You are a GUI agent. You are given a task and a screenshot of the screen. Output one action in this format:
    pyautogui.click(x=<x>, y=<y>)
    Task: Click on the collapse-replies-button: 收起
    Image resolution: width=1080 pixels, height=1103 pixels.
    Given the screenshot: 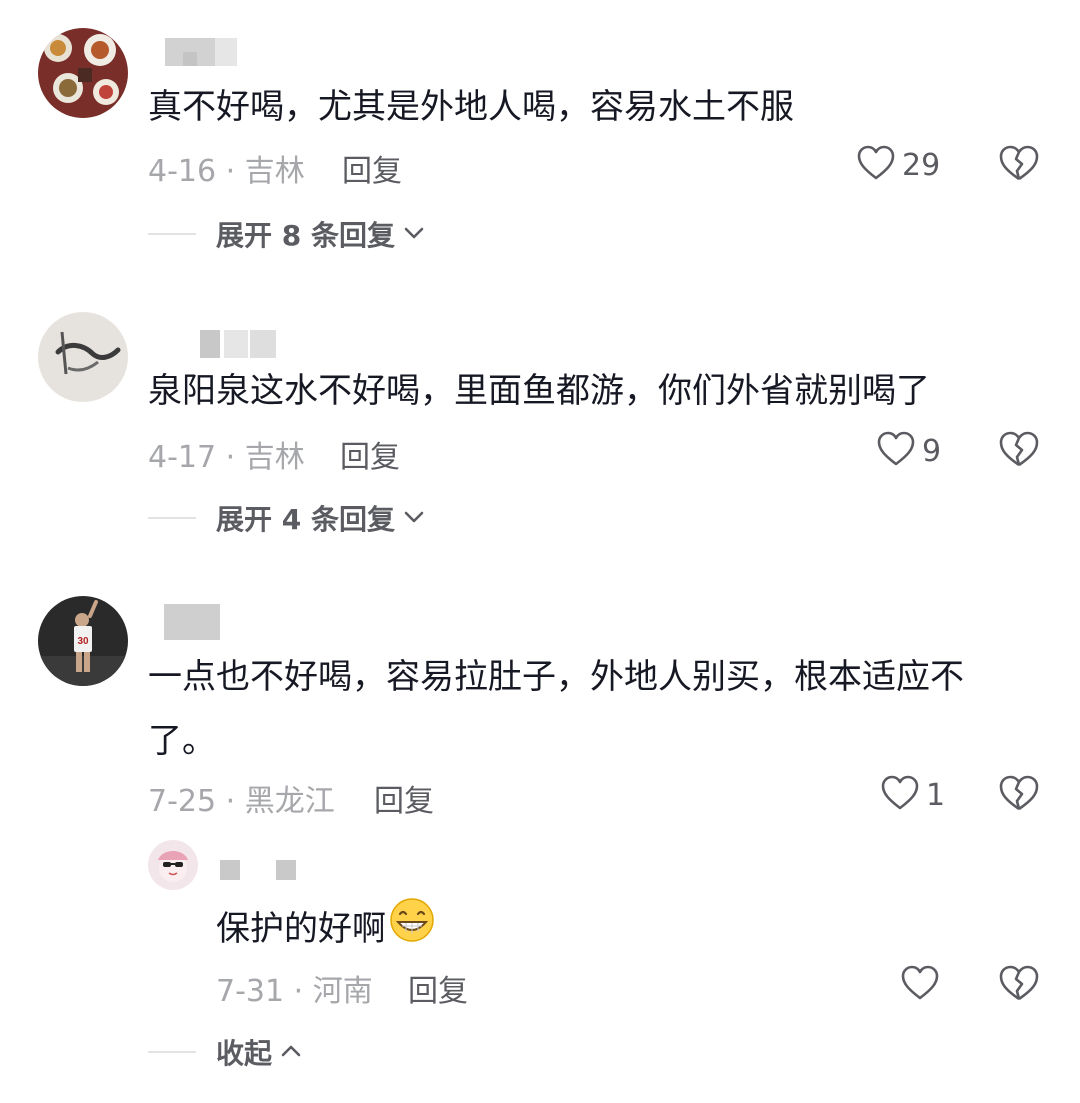 What is the action you would take?
    pyautogui.click(x=225, y=1052)
    